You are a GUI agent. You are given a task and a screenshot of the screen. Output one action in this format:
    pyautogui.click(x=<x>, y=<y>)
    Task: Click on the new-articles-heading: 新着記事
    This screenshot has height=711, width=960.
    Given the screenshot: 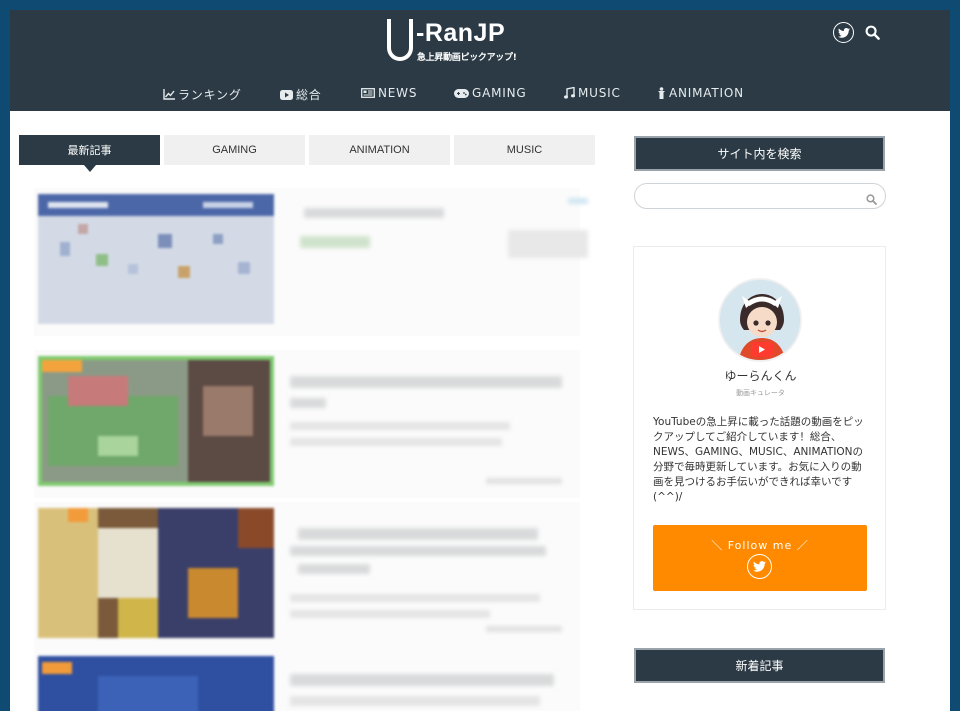 What is the action you would take?
    pyautogui.click(x=759, y=665)
    